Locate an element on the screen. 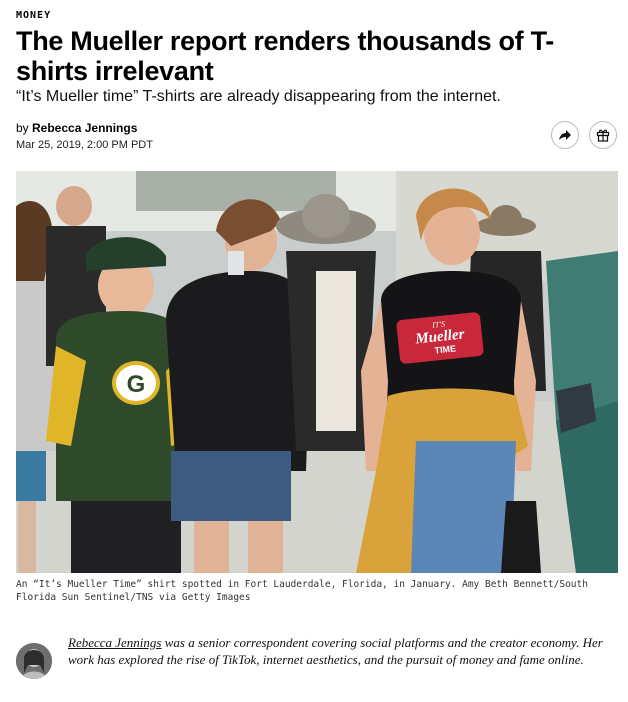 This screenshot has height=702, width=628. share-arrow-icon is located at coordinates (565, 135).